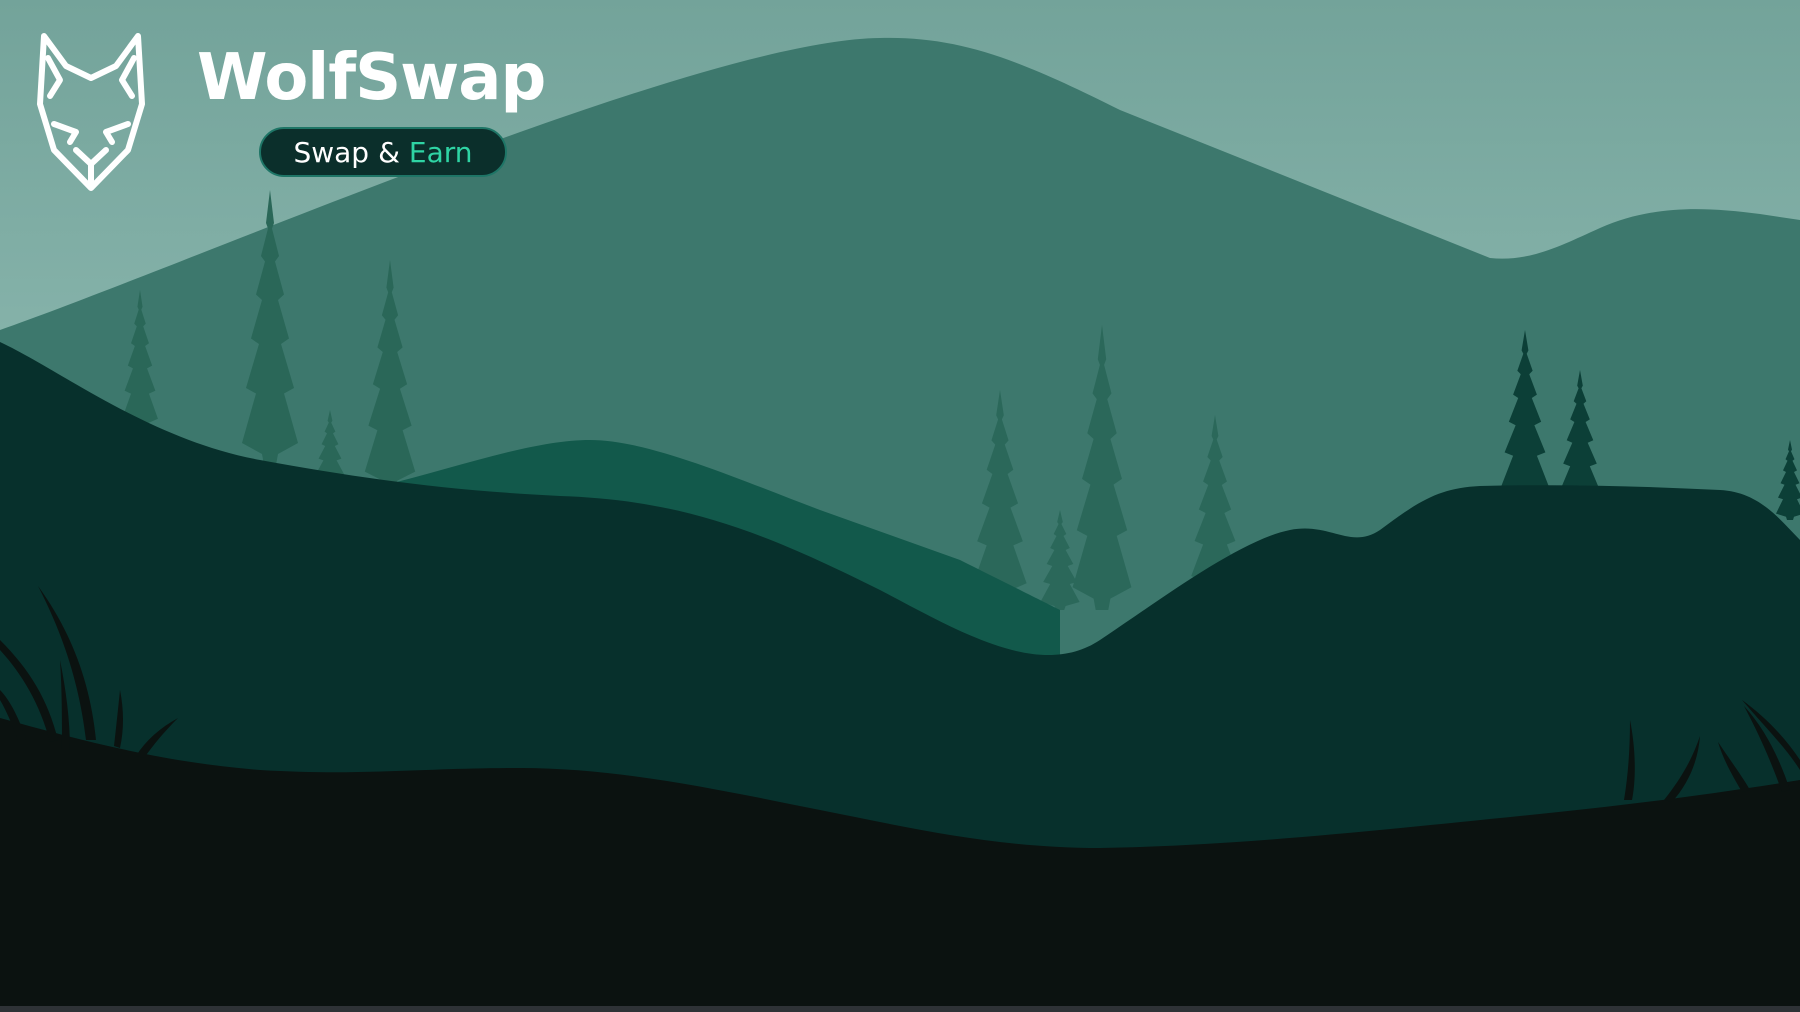 The width and height of the screenshot is (1800, 1012). I want to click on tagline-pill: Swap & Earn, so click(383, 152).